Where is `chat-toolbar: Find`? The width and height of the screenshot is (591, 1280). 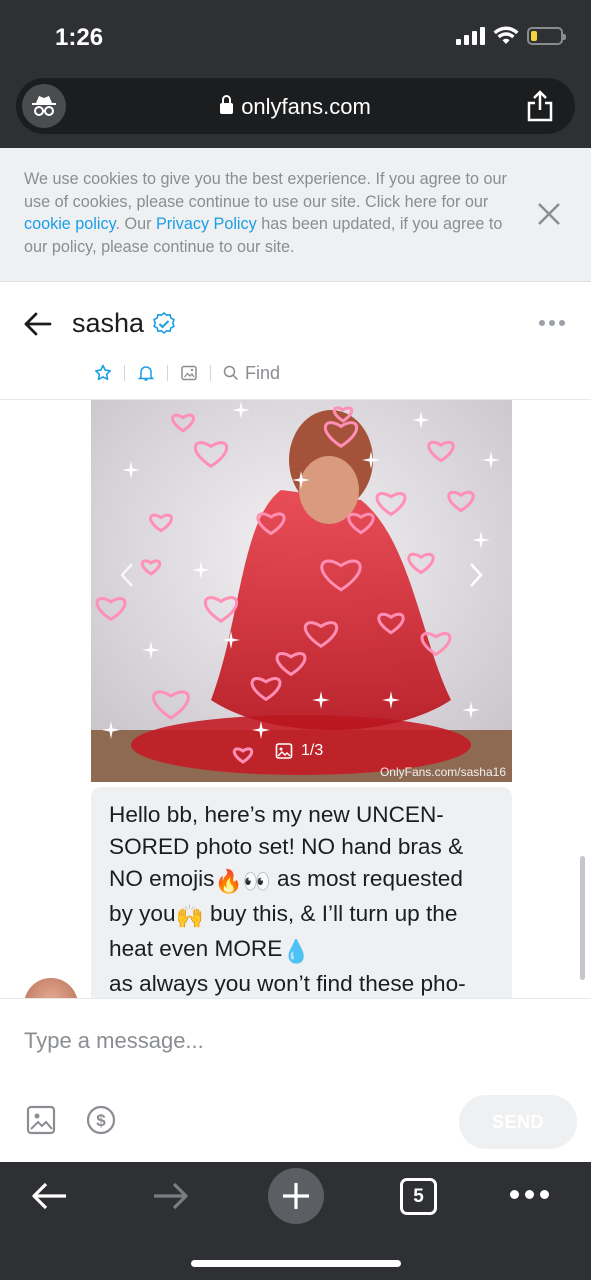 chat-toolbar: Find is located at coordinates (187, 373).